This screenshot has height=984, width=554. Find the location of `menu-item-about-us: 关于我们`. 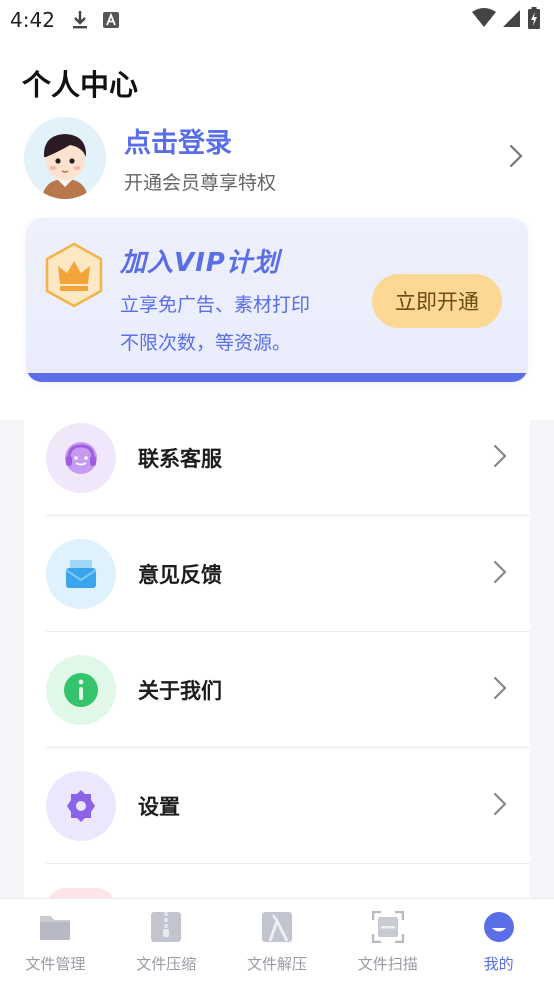

menu-item-about-us: 关于我们 is located at coordinates (277, 690).